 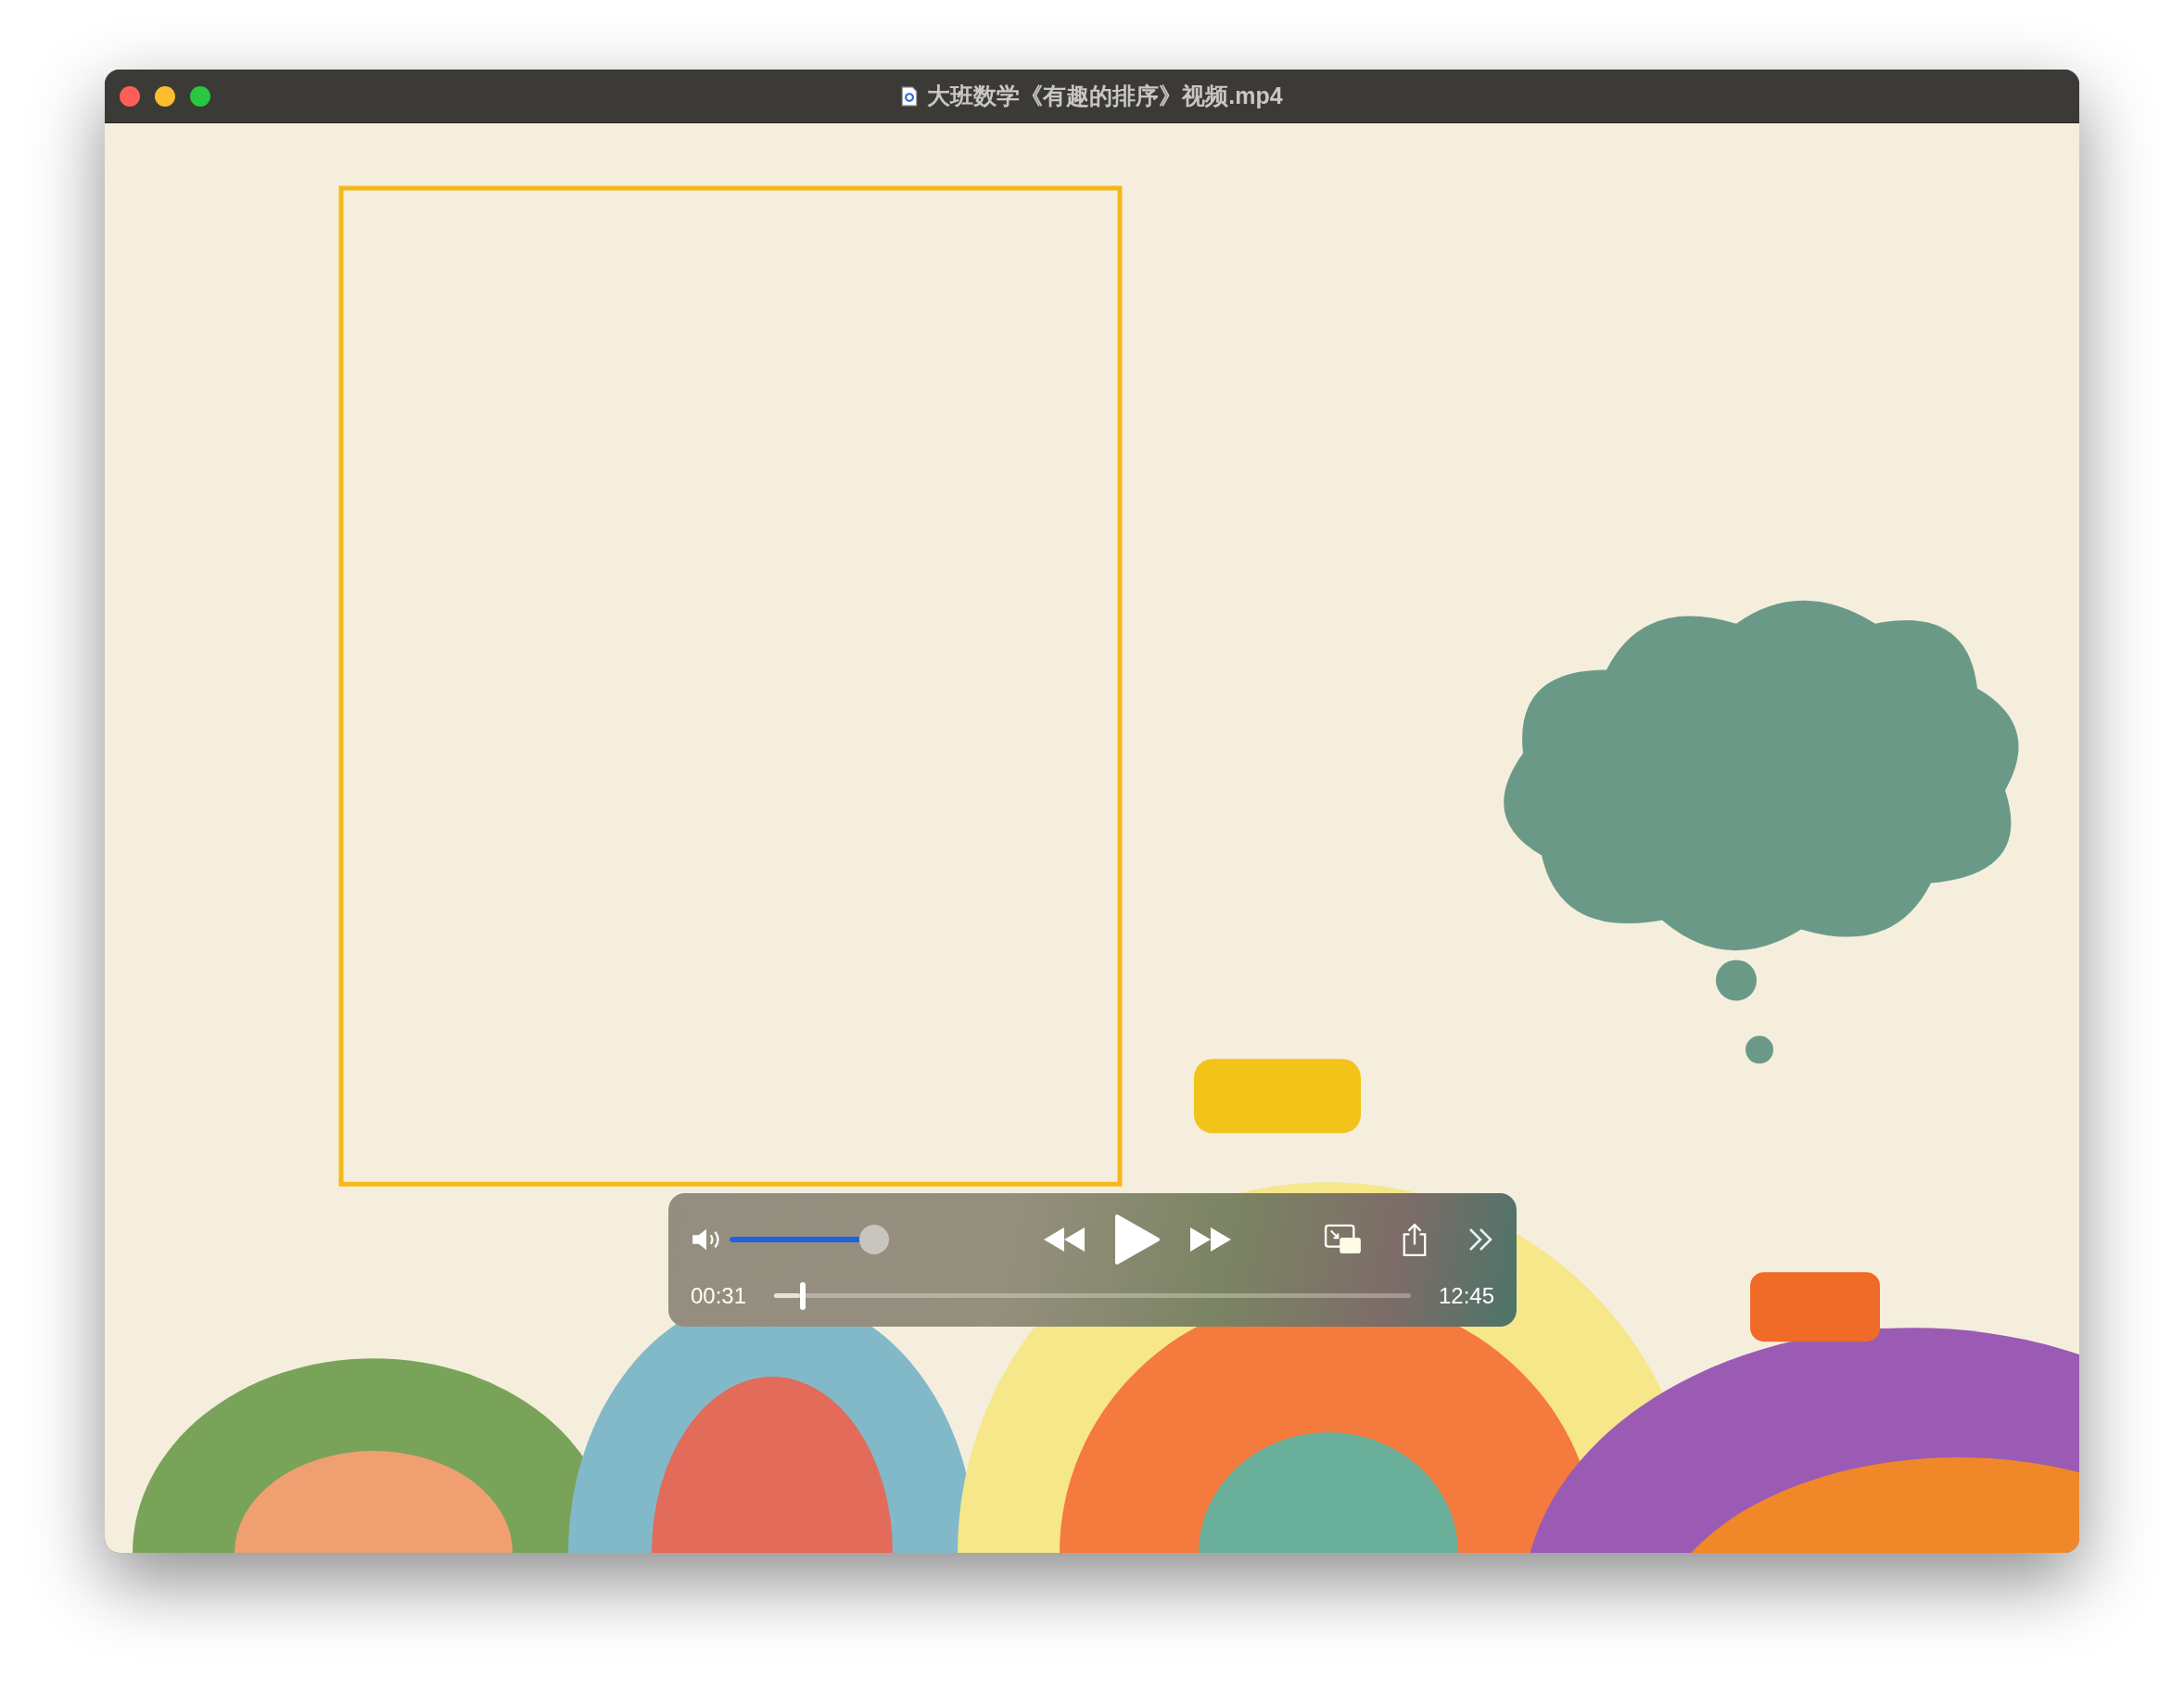 What do you see at coordinates (130, 96) in the screenshot?
I see `close-button` at bounding box center [130, 96].